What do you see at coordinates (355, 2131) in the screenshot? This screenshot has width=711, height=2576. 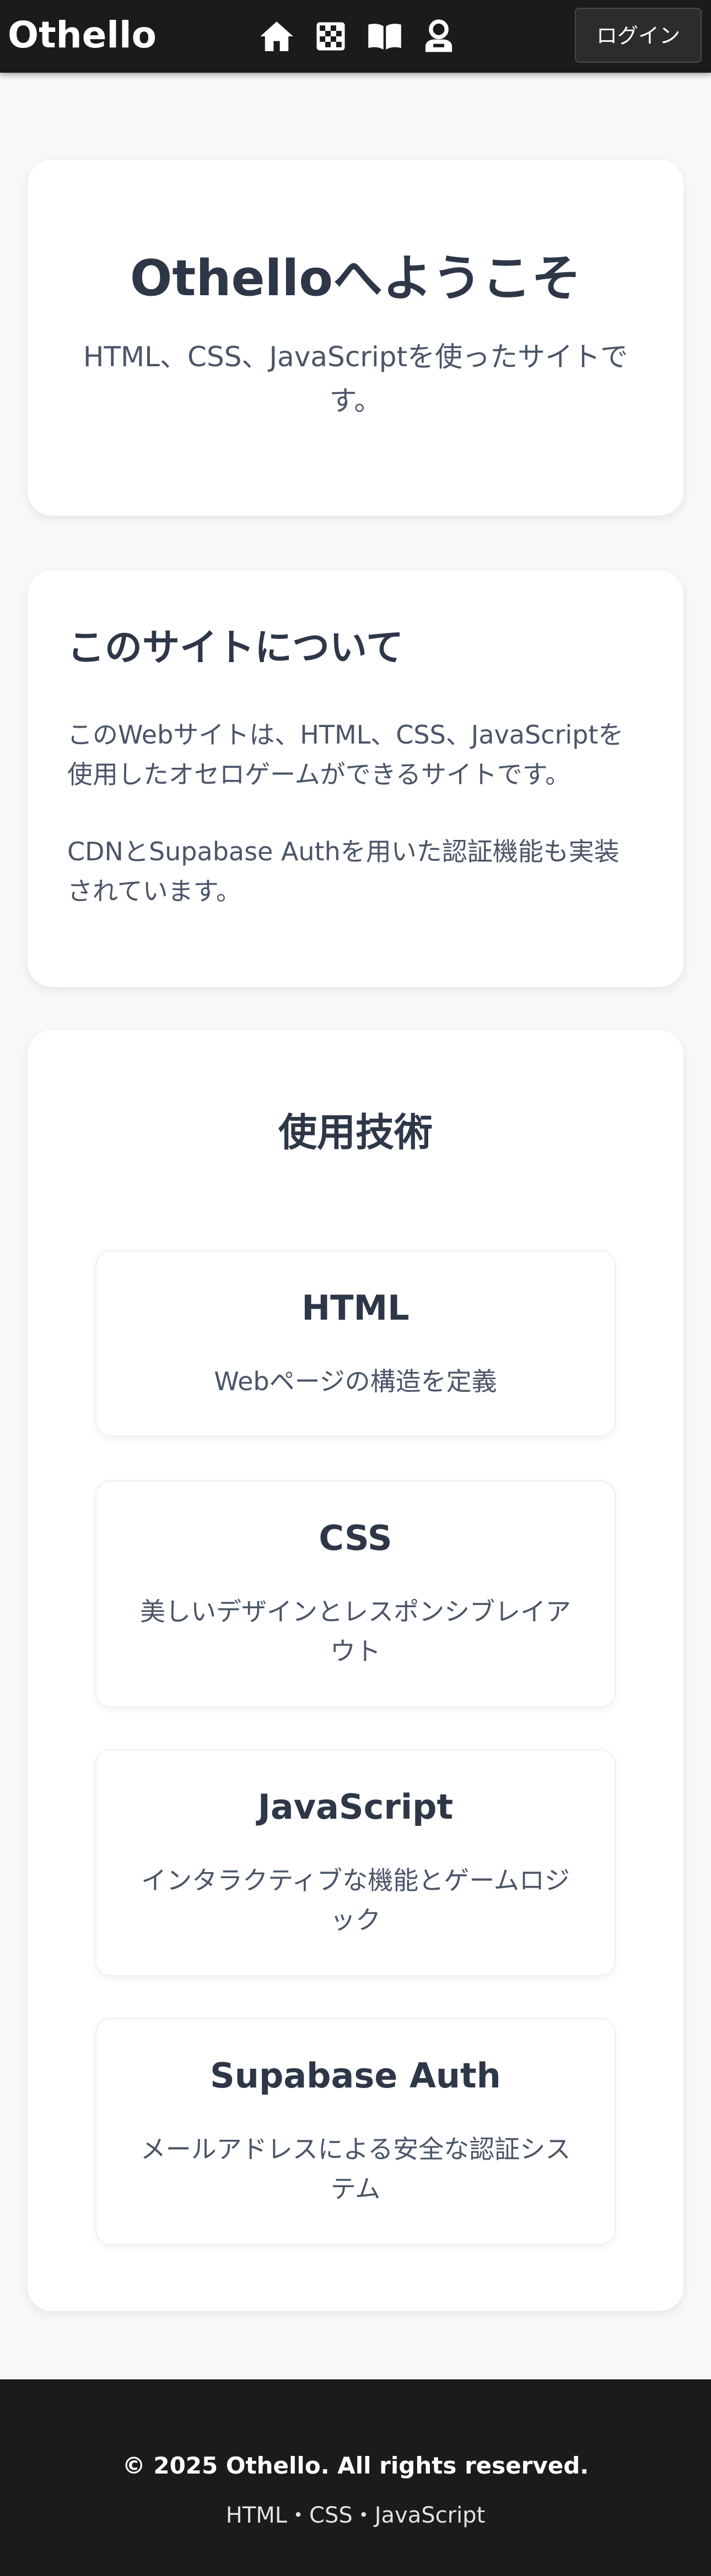 I see `tech-item-supabase-auth: Supabase Auth メールアドレスによる安全な認証システム` at bounding box center [355, 2131].